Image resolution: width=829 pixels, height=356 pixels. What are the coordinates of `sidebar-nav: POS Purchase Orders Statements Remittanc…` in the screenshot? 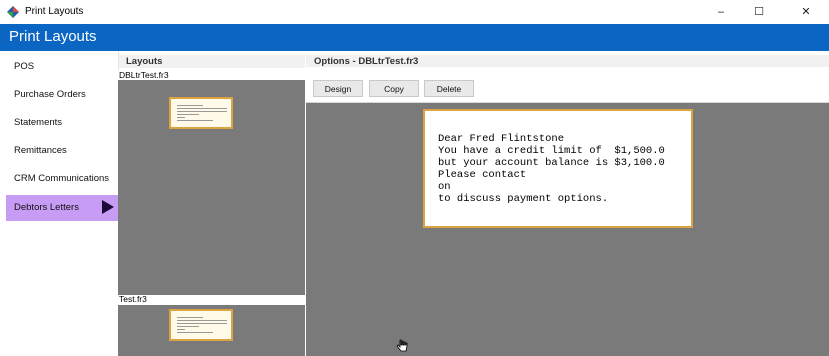 It's located at (59, 203).